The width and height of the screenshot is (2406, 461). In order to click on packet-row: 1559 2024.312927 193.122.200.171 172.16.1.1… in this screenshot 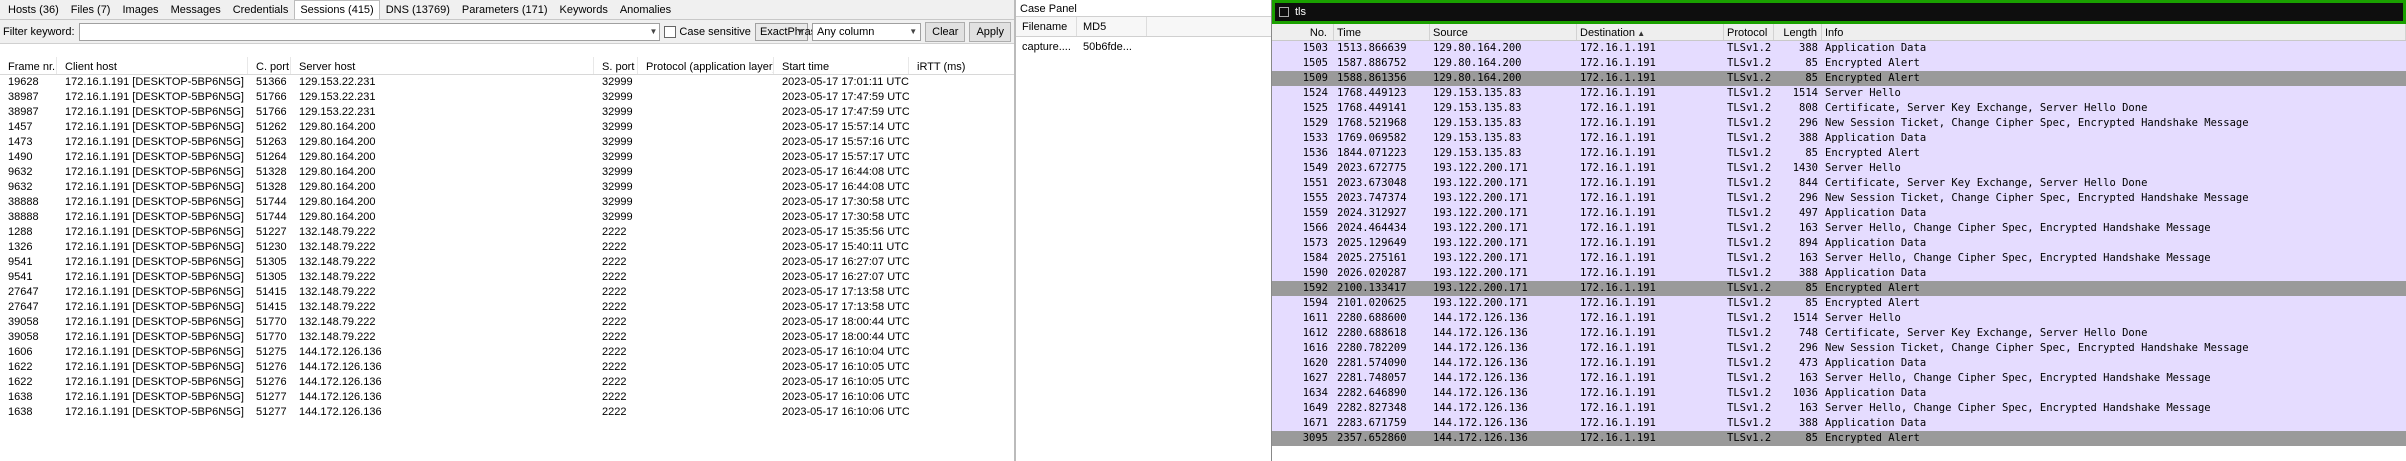, I will do `click(1839, 213)`.